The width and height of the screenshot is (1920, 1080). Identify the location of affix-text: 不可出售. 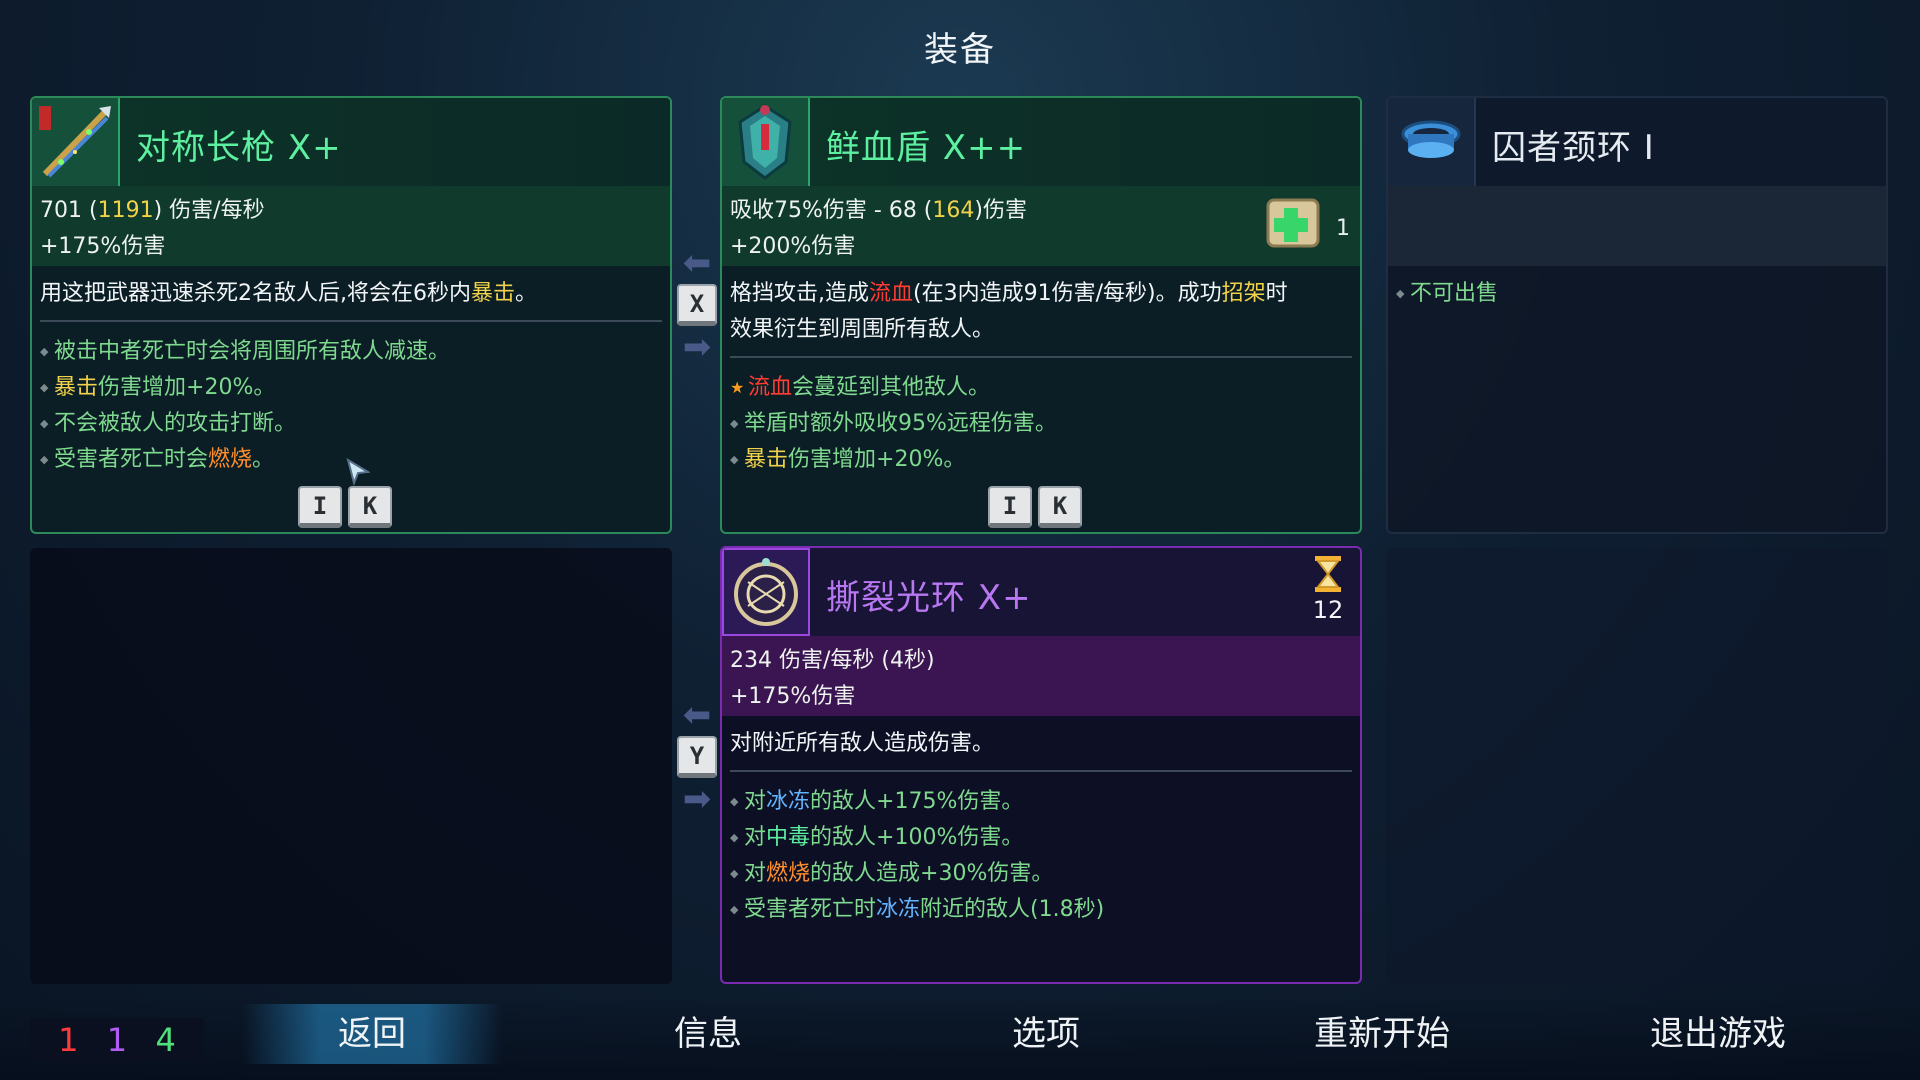
(1454, 293).